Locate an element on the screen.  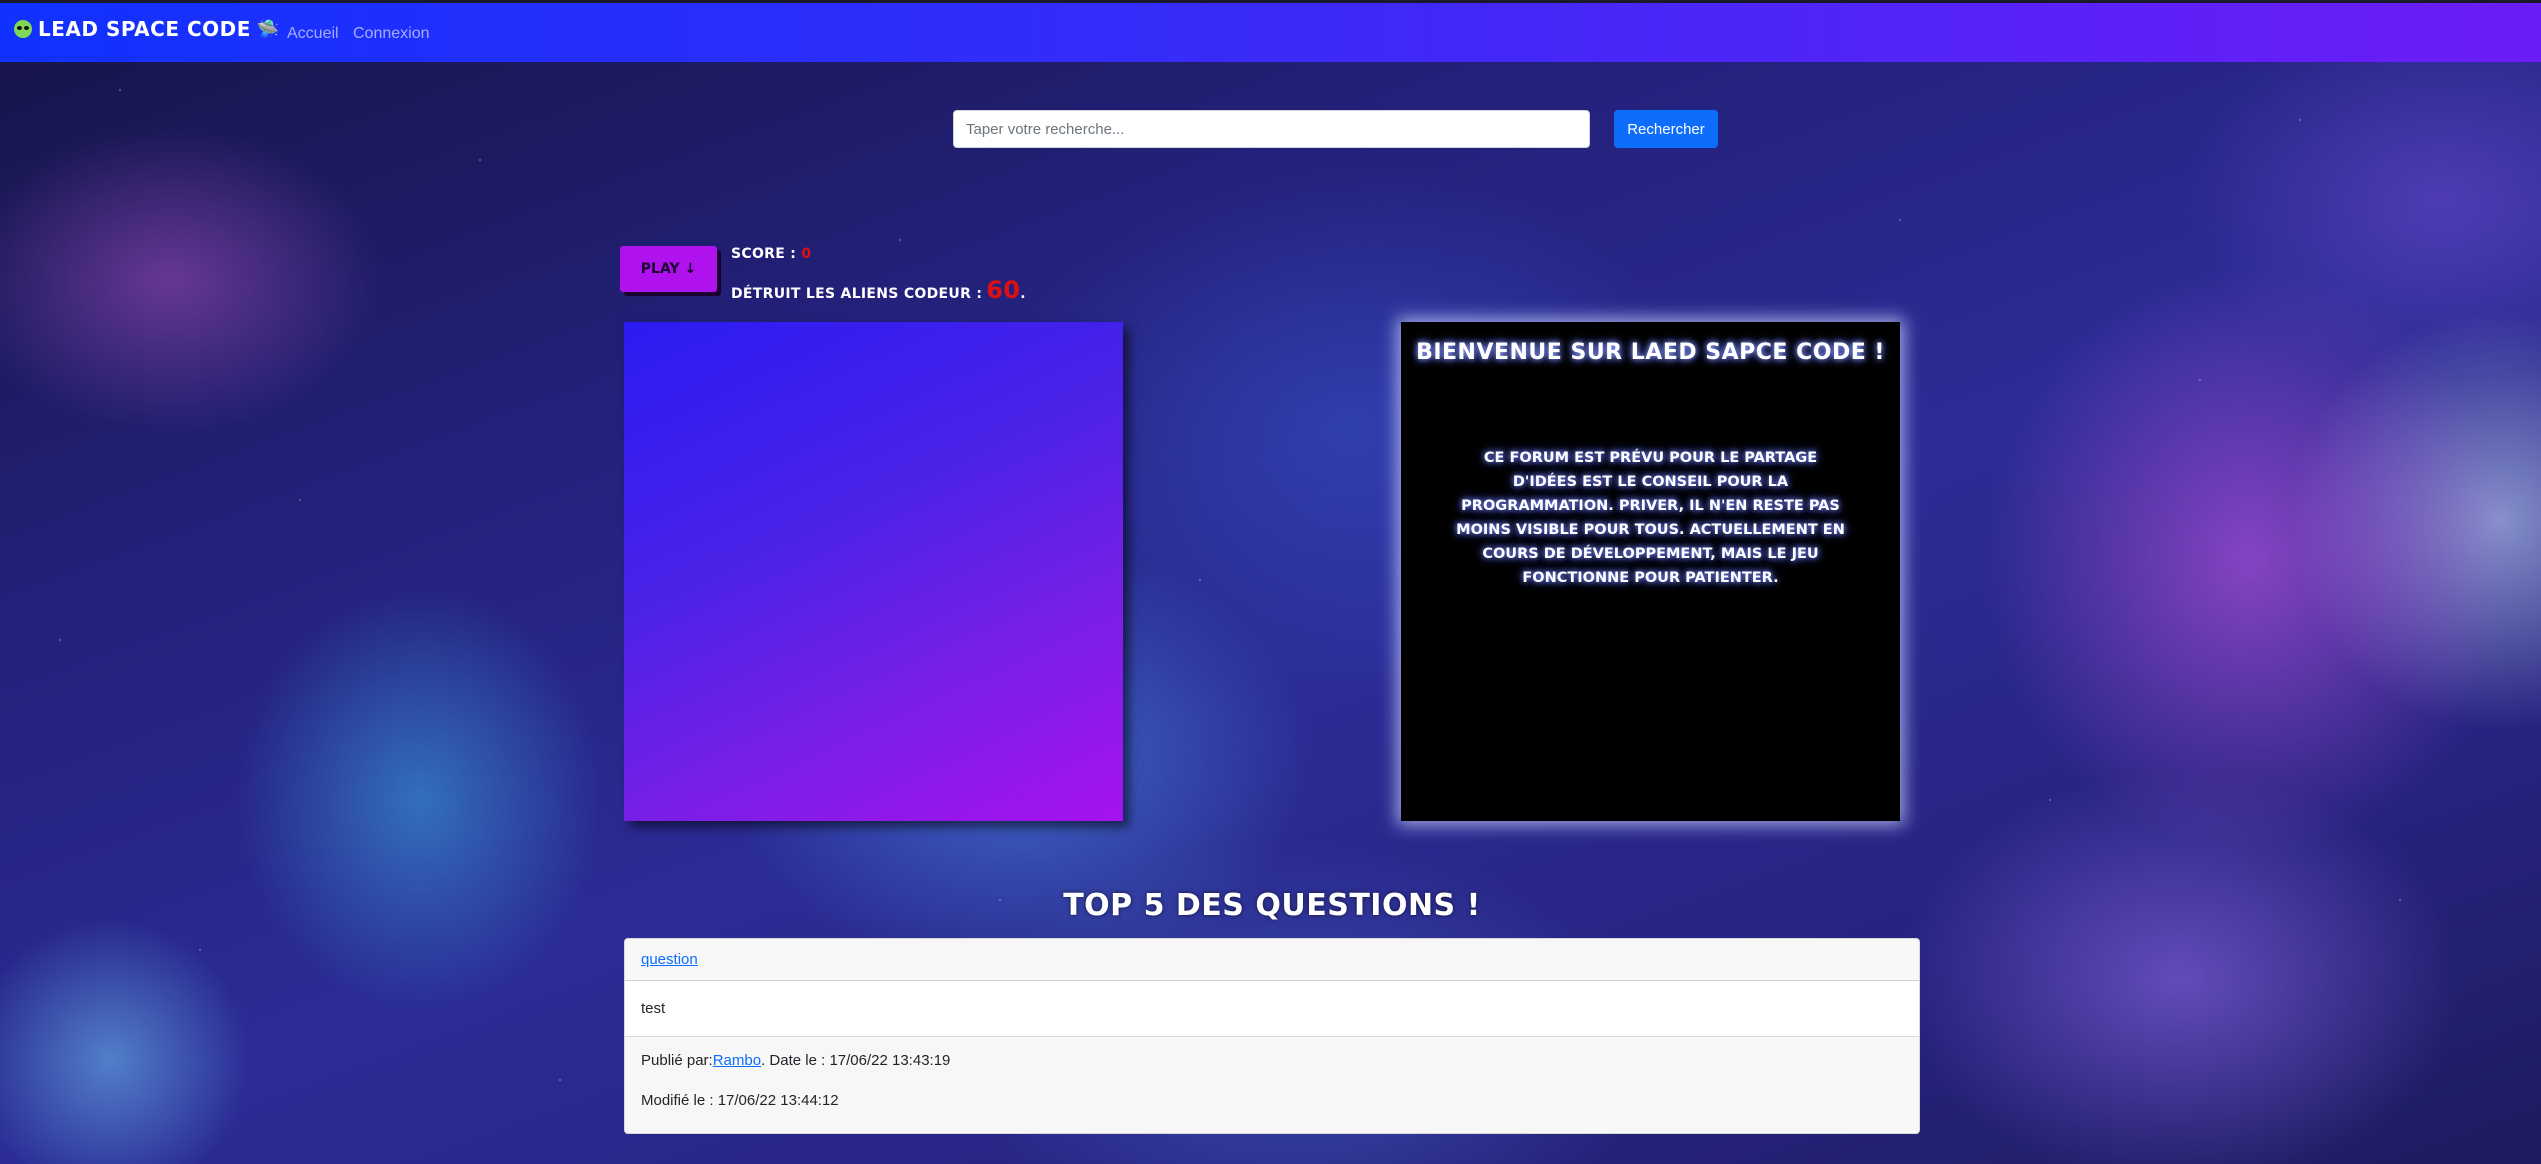
navbar: Lead Space Code 🛸 Accueil Connexion is located at coordinates (1270, 31).